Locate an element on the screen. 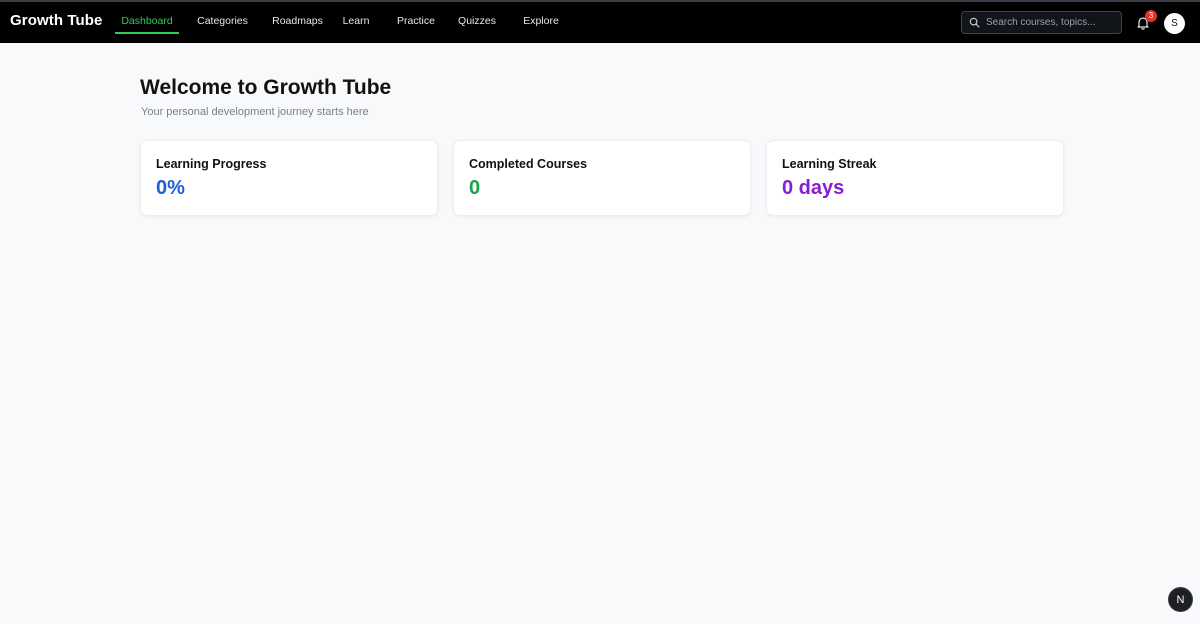 The image size is (1200, 624). nav-quizzes: Quizzes is located at coordinates (477, 22).